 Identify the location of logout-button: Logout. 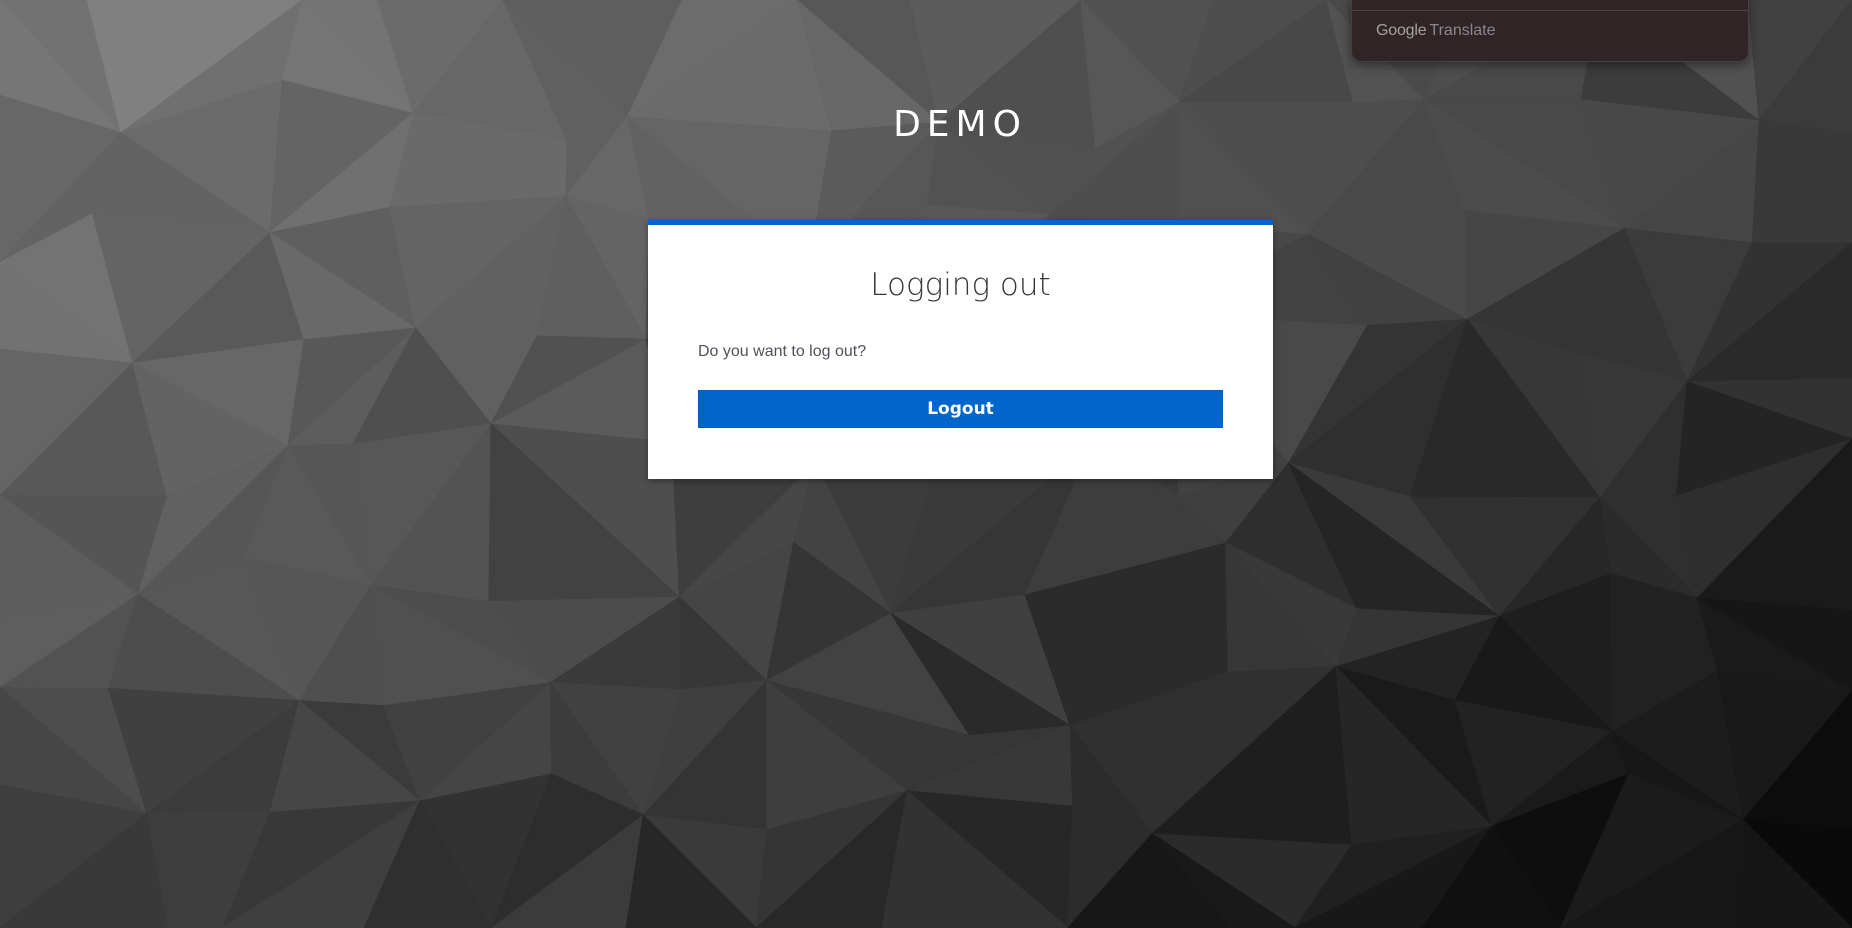
(960, 409).